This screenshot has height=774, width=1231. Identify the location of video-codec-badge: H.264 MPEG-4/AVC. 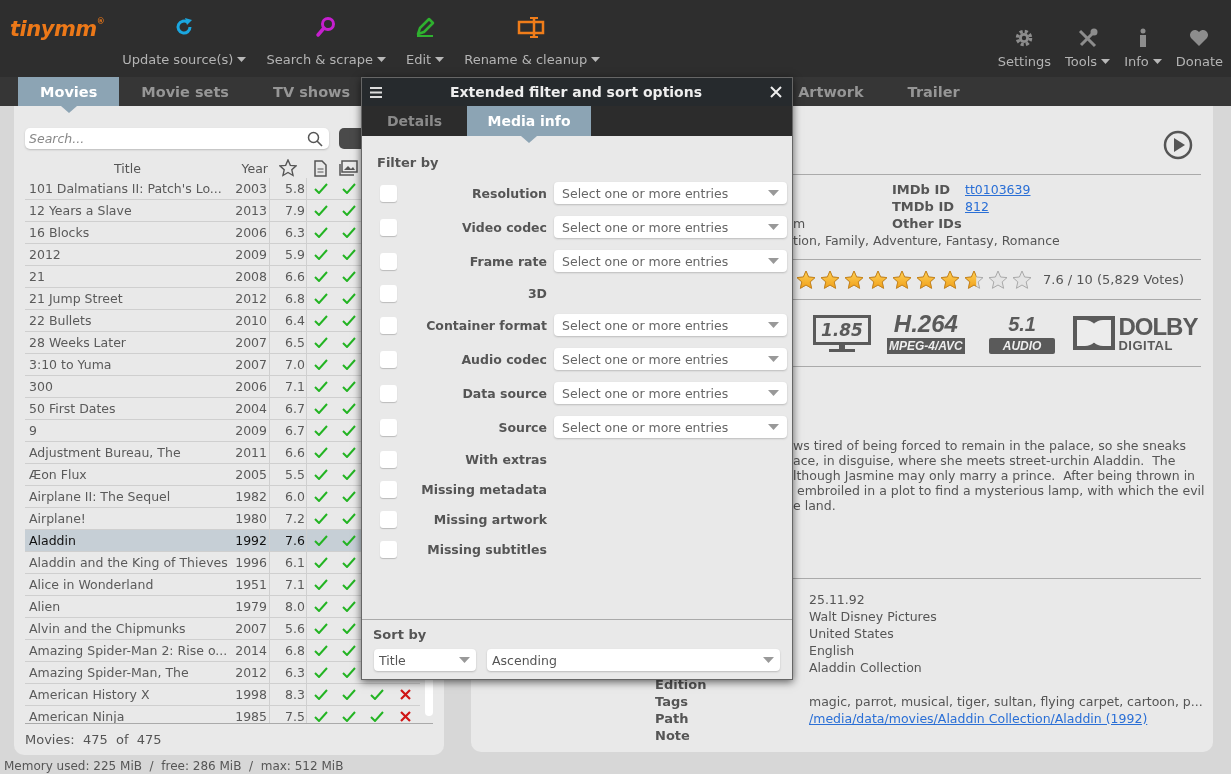
(925, 333).